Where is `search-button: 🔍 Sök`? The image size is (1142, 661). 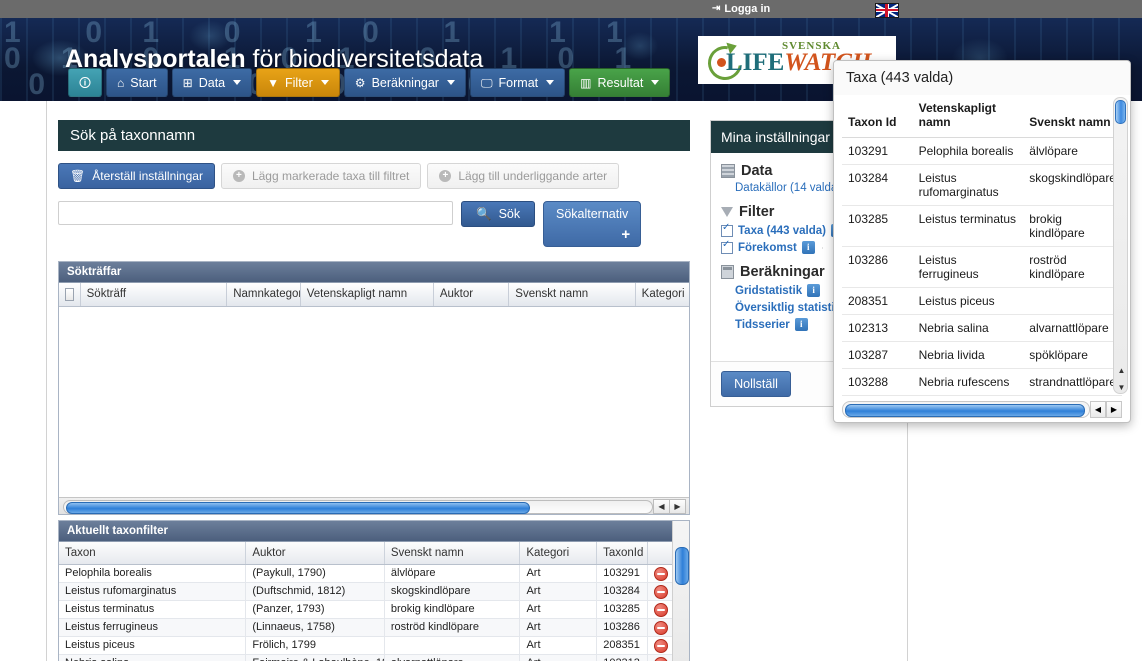 search-button: 🔍 Sök is located at coordinates (498, 214).